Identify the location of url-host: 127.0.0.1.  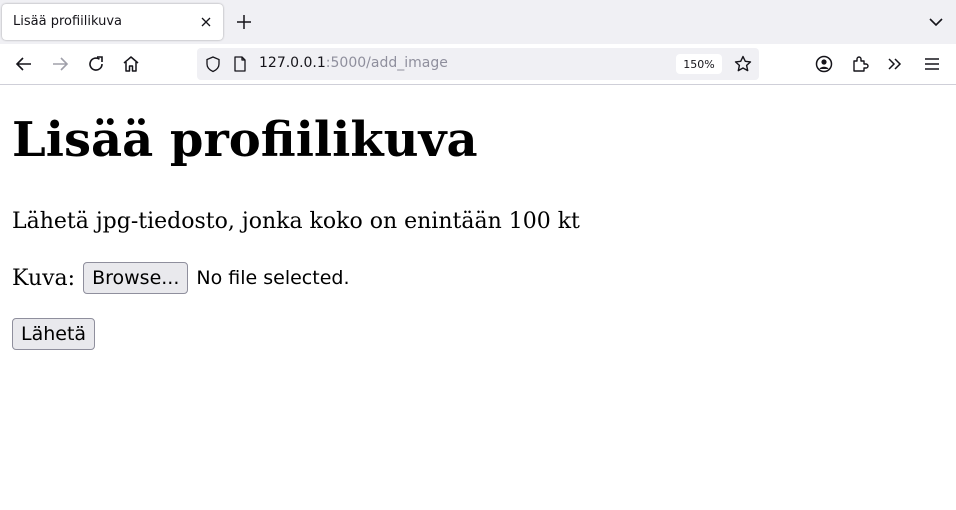
(292, 63).